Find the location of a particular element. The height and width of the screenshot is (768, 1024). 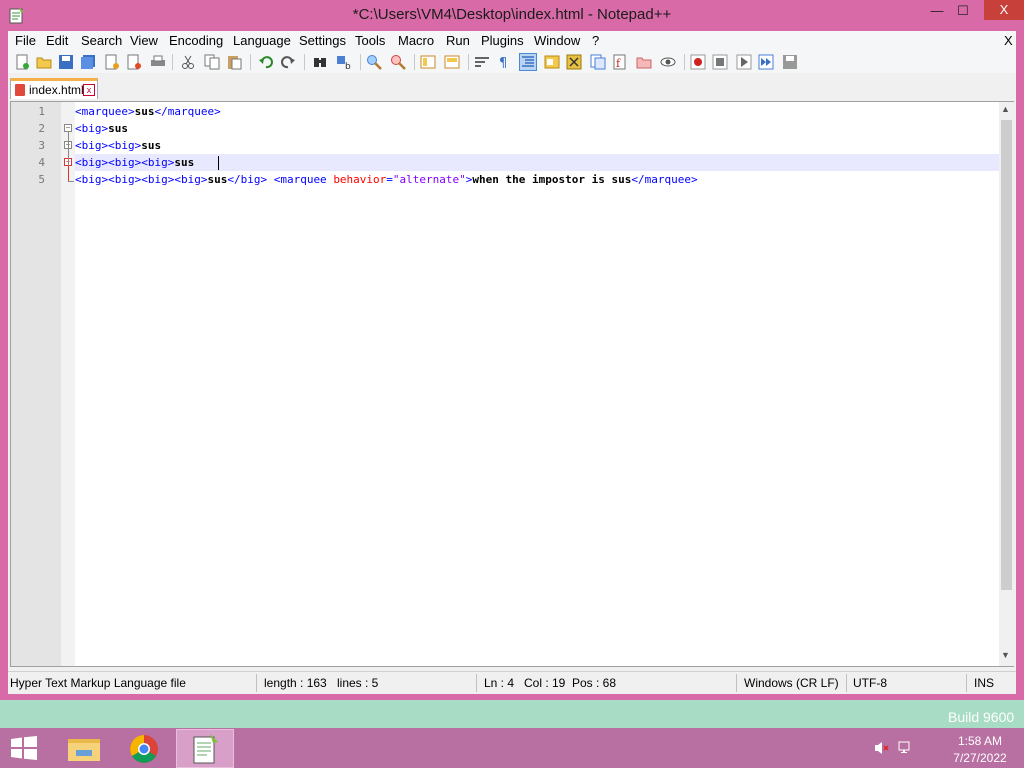

status-encoding: UTF-8 is located at coordinates (870, 683).